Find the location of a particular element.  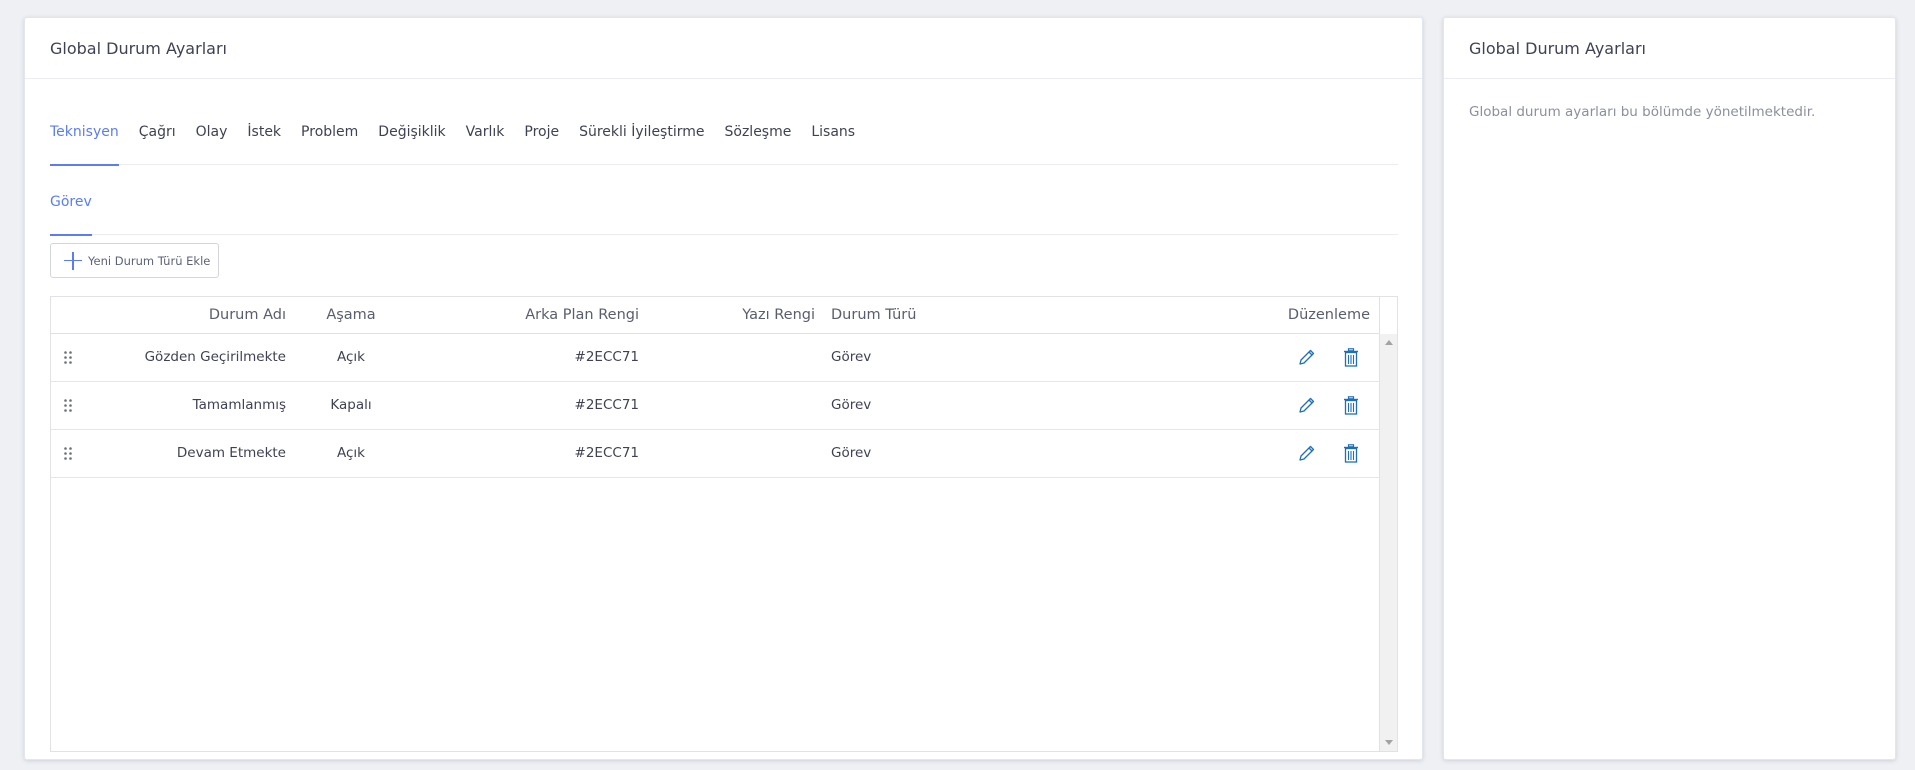

vertical-scrollbar is located at coordinates (1388, 542).